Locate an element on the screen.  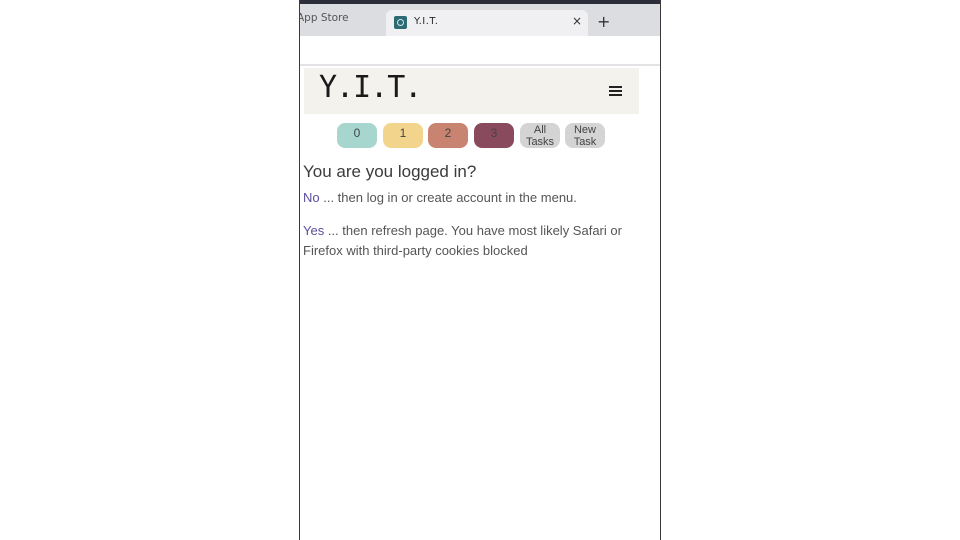
filter-priority-2-button: 2 is located at coordinates (448, 135).